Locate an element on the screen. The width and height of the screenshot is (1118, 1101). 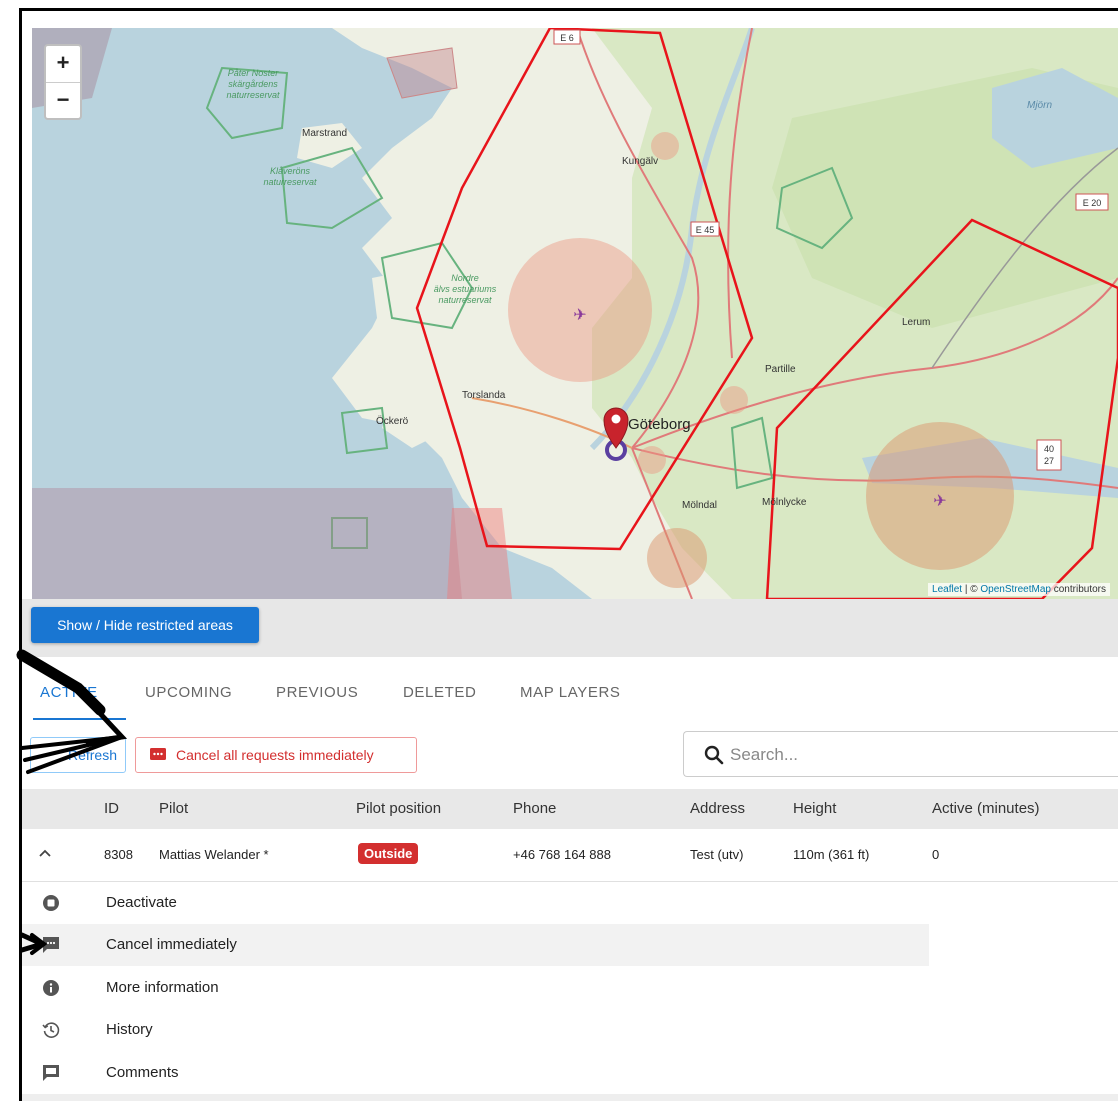
osm-link: OpenStreetMap is located at coordinates (1015, 589).